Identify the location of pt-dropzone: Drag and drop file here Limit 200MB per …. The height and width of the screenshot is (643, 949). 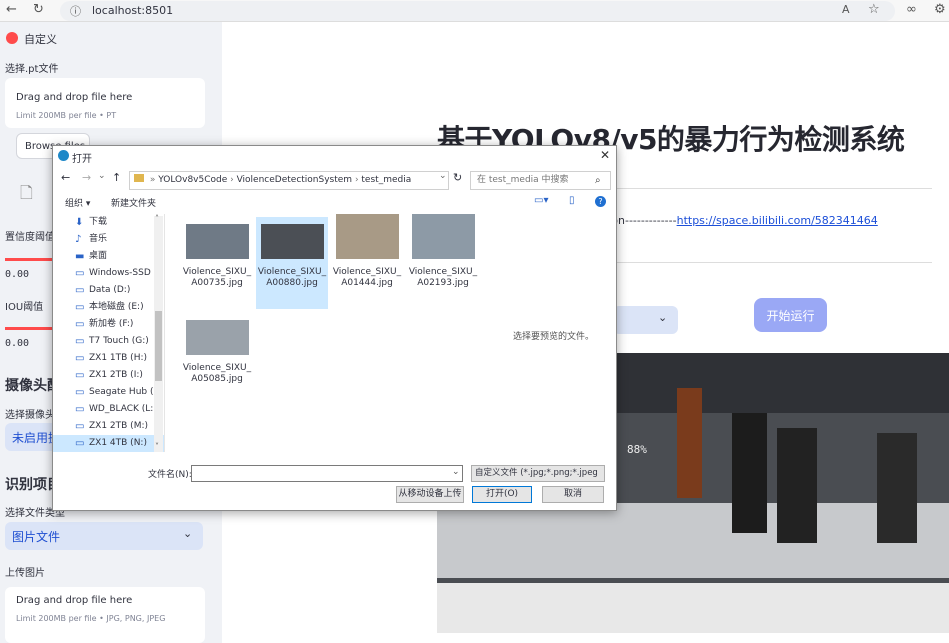
(105, 103).